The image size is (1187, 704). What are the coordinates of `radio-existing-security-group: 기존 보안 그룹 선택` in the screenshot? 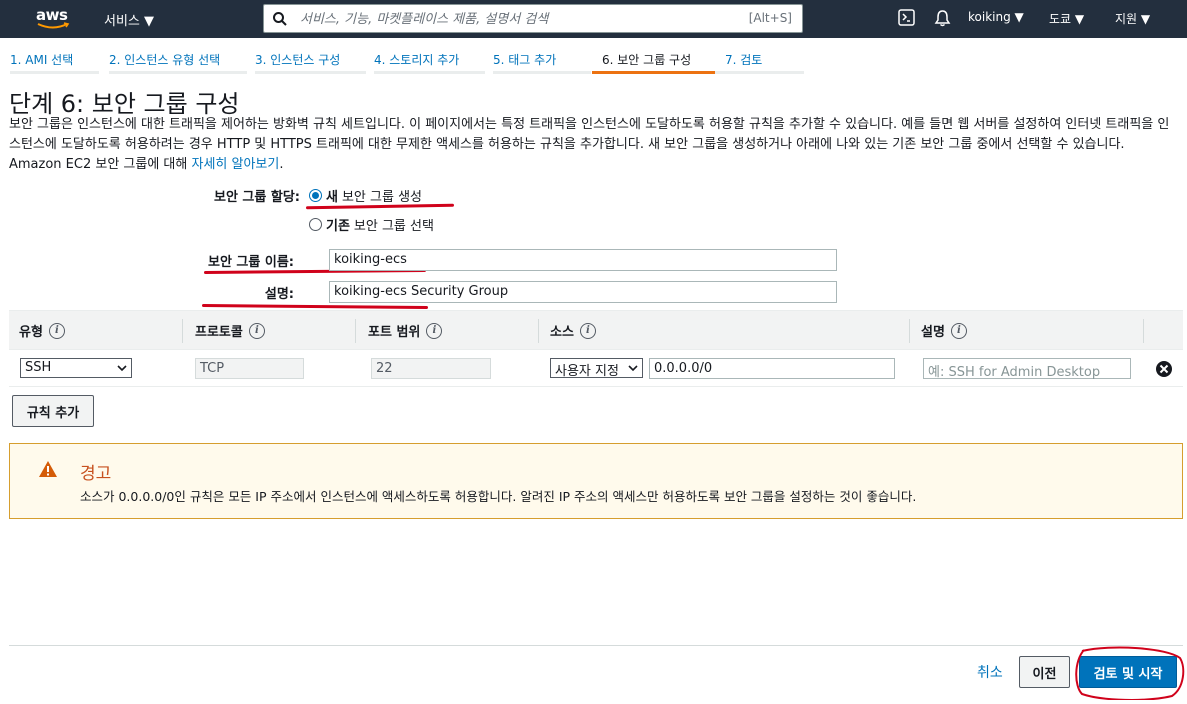 It's located at (371, 224).